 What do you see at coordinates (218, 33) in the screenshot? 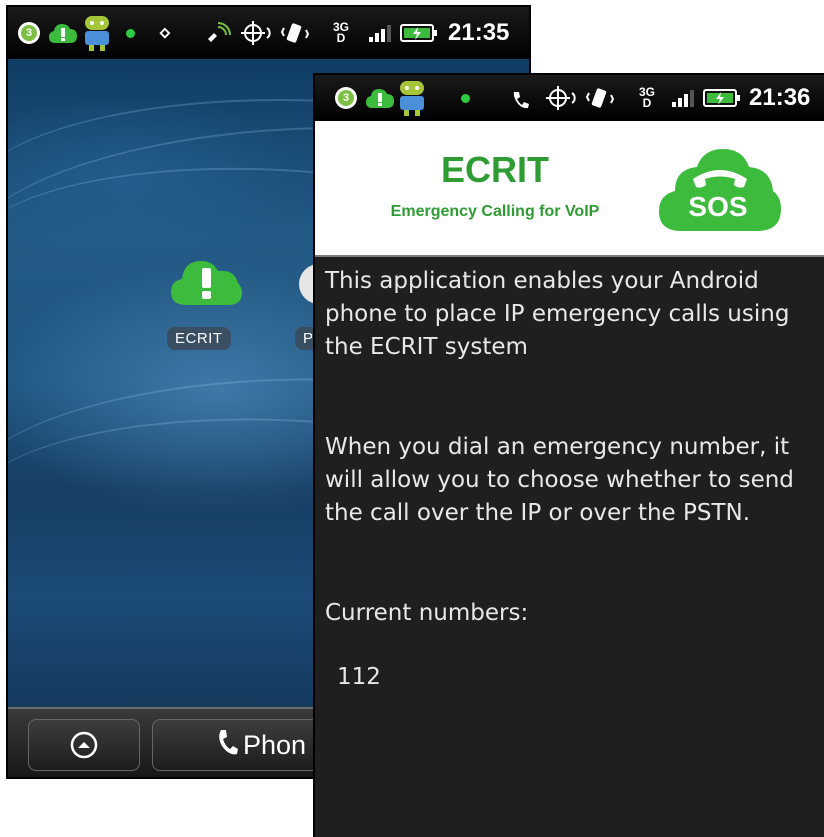
I see `wifi-call-icon` at bounding box center [218, 33].